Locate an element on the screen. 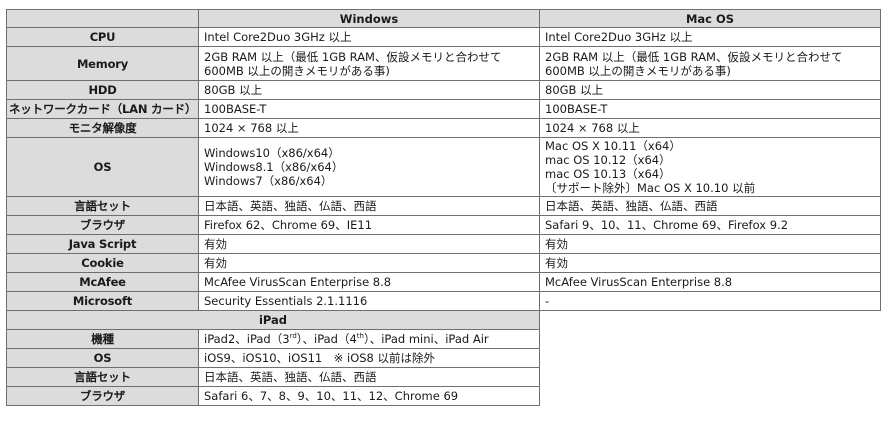 The image size is (889, 426). row-label: OS is located at coordinates (102, 167).